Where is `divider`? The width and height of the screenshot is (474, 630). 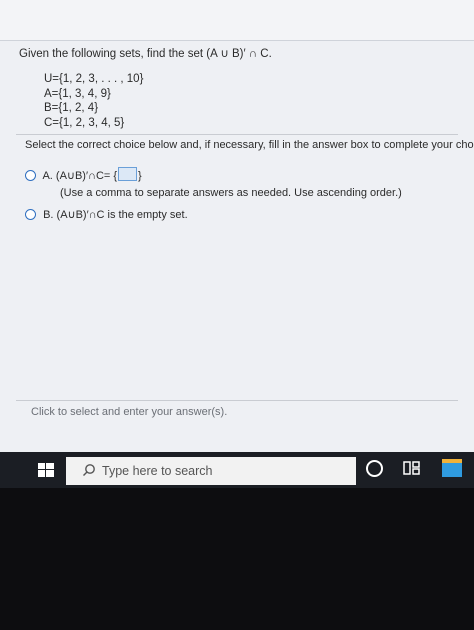
divider is located at coordinates (237, 134).